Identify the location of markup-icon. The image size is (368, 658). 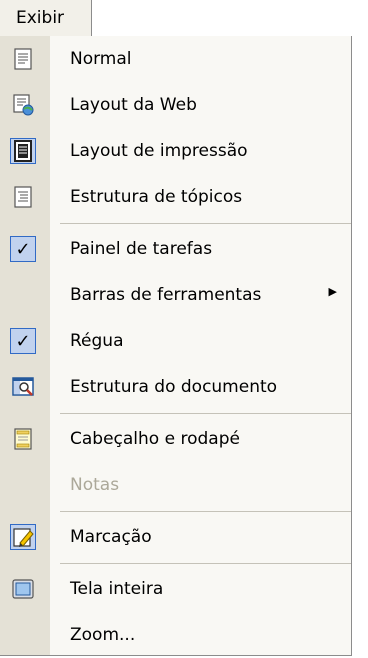
(23, 537).